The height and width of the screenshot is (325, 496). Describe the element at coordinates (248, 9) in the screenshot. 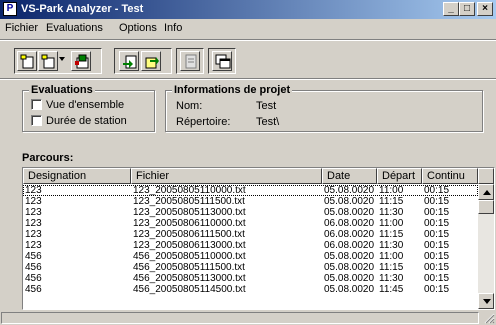

I see `title-bar: P VS-Park Analyzer - Test _ □ ×` at that location.